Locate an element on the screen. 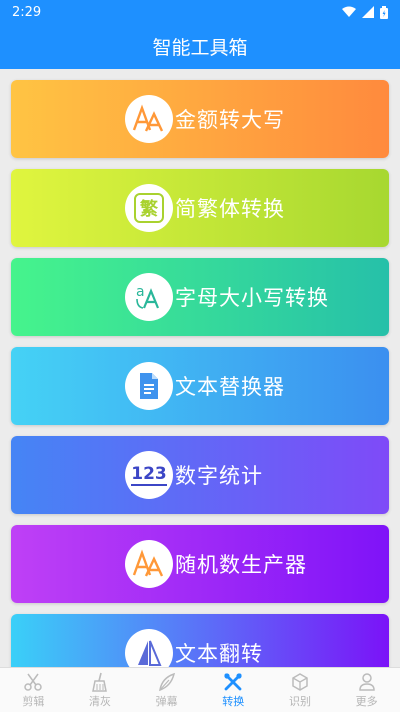 The image size is (400, 712). card-label: 随机数生产器 is located at coordinates (241, 565).